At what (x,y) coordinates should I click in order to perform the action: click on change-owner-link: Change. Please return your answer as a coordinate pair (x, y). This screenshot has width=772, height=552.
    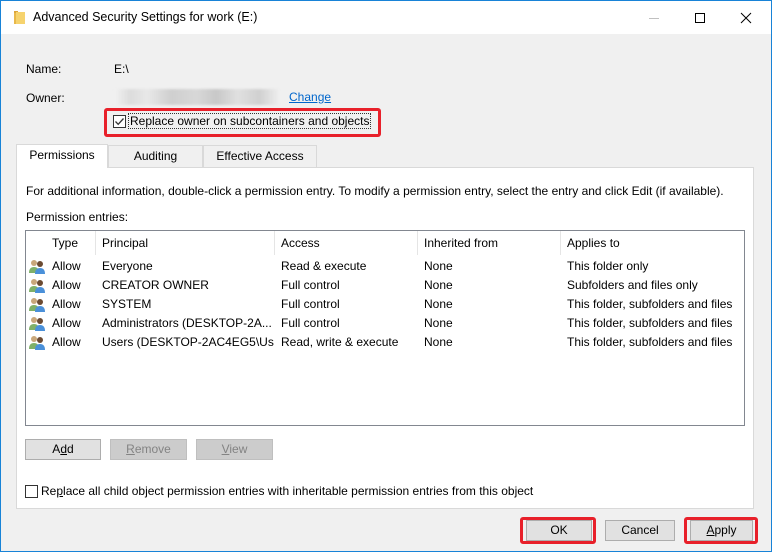
    Looking at the image, I should click on (310, 97).